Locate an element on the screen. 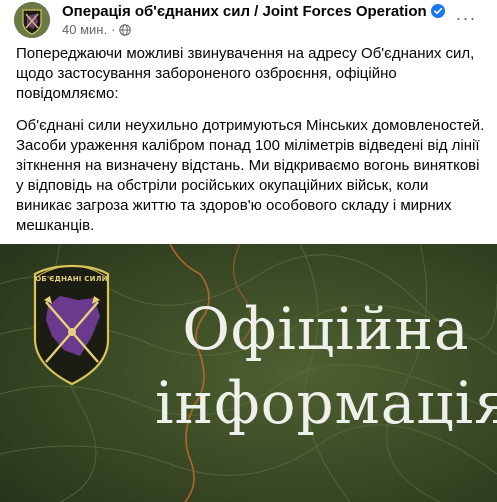 This screenshot has width=497, height=502. post-timestamp: 40 мин. is located at coordinates (84, 29).